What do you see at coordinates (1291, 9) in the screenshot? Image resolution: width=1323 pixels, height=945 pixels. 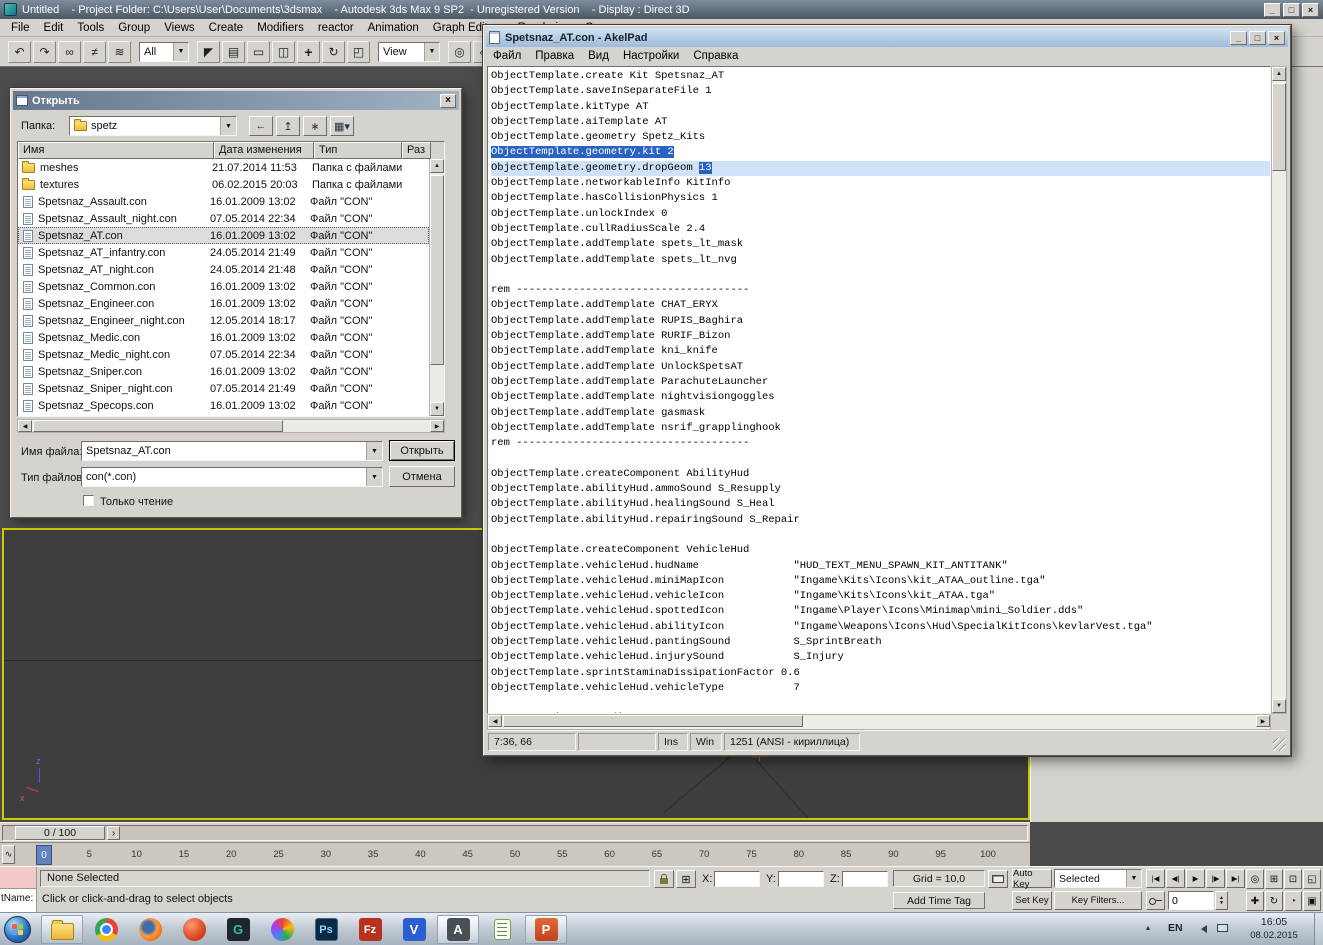 I see `maximize-button: □` at bounding box center [1291, 9].